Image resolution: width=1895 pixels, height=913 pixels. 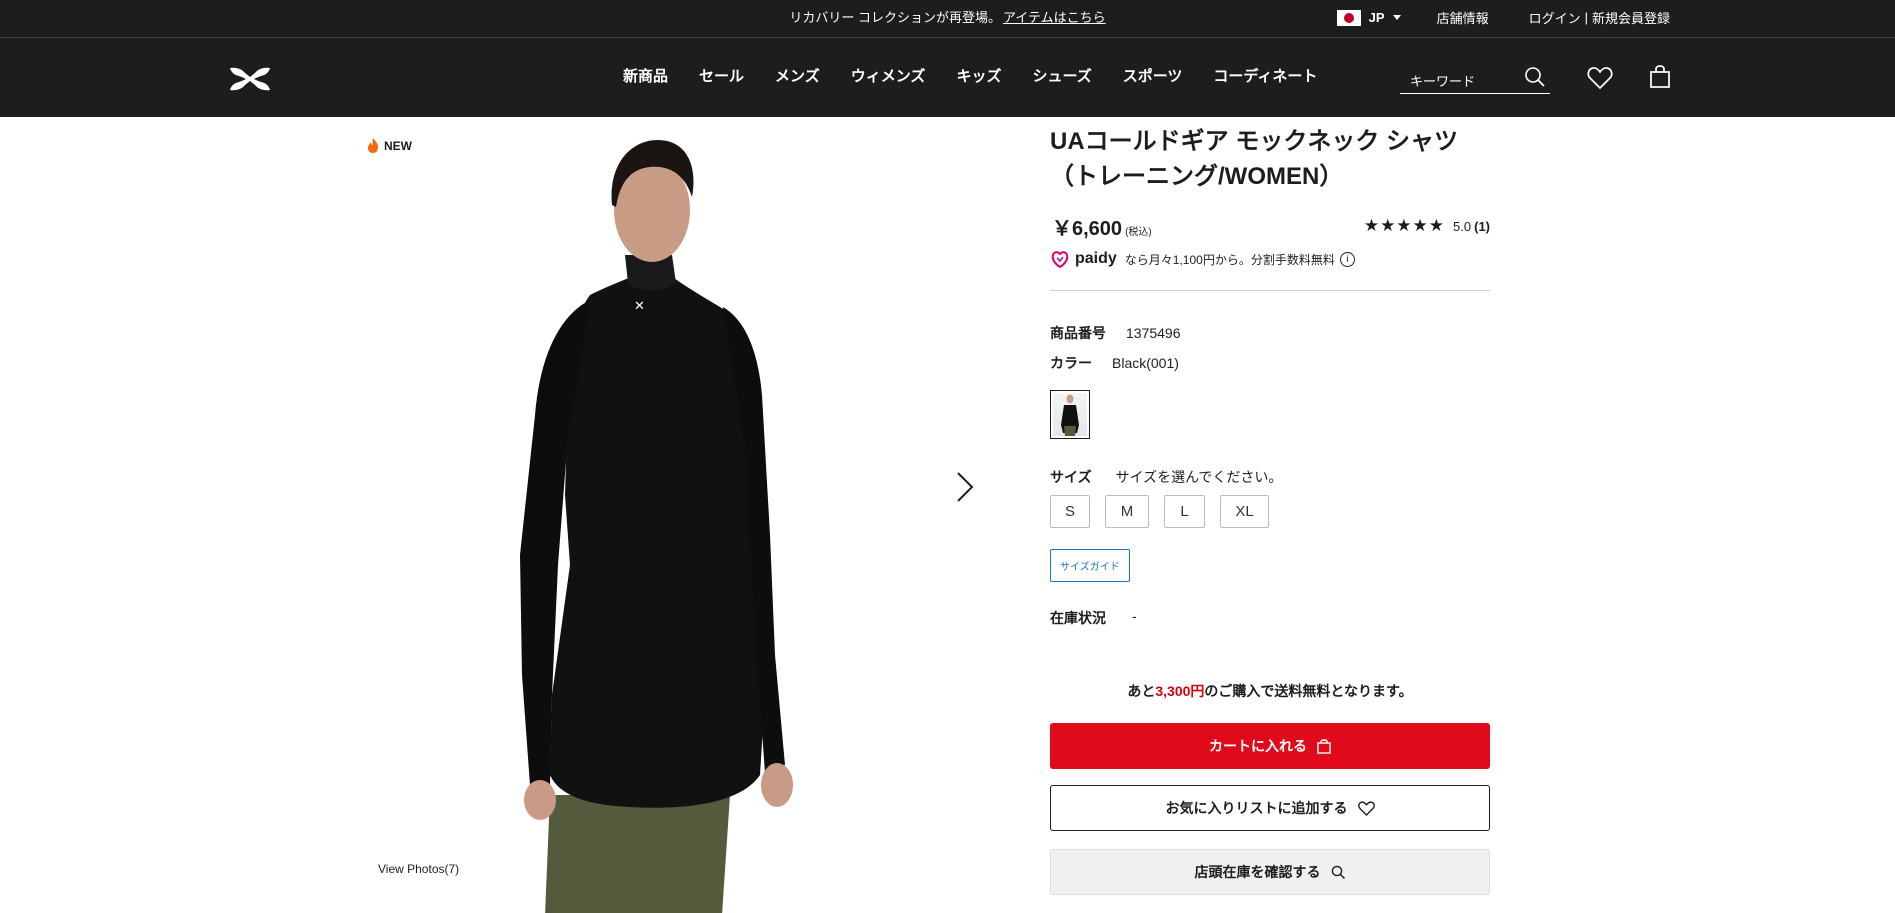 I want to click on price-row: ￥6,600 (税込) ★★★★★ 5.0 (1), so click(x=1270, y=226).